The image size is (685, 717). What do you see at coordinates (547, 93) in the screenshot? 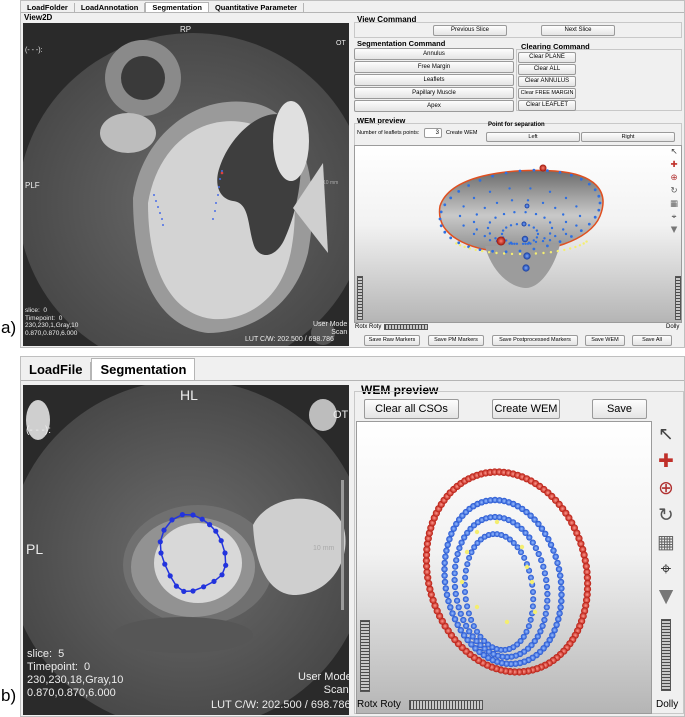
I see `clear-free-margin-button: Clear FREE MARGIN` at bounding box center [547, 93].